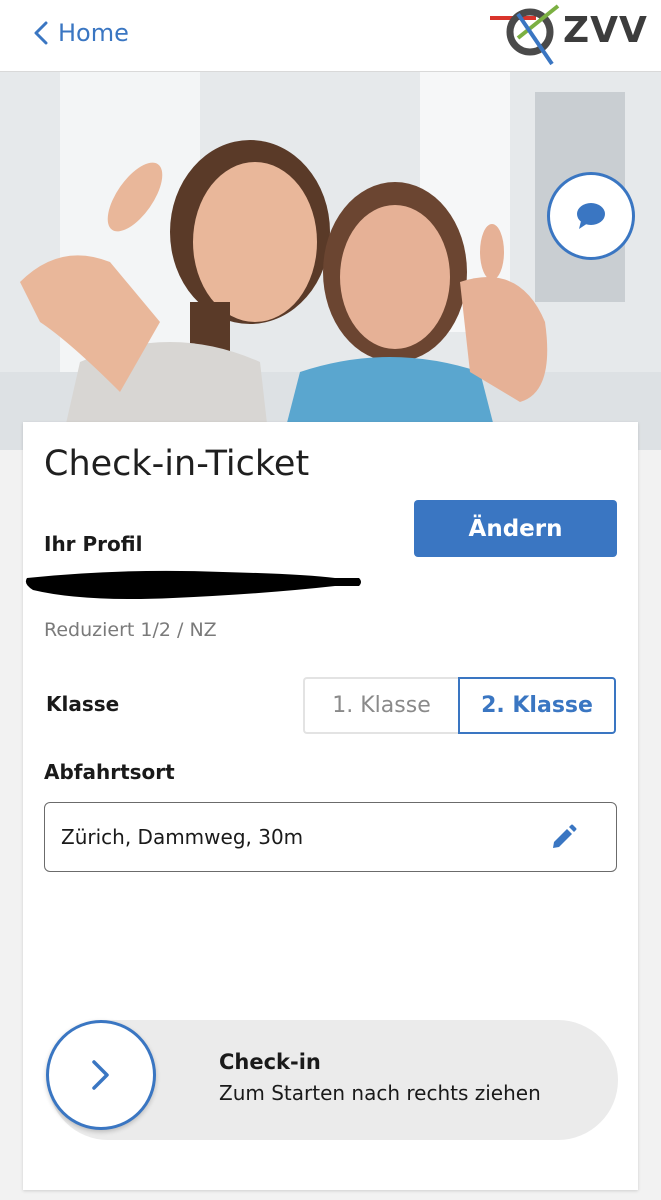 This screenshot has height=1200, width=661. Describe the element at coordinates (83, 704) in the screenshot. I see `class-label: Klasse` at that location.